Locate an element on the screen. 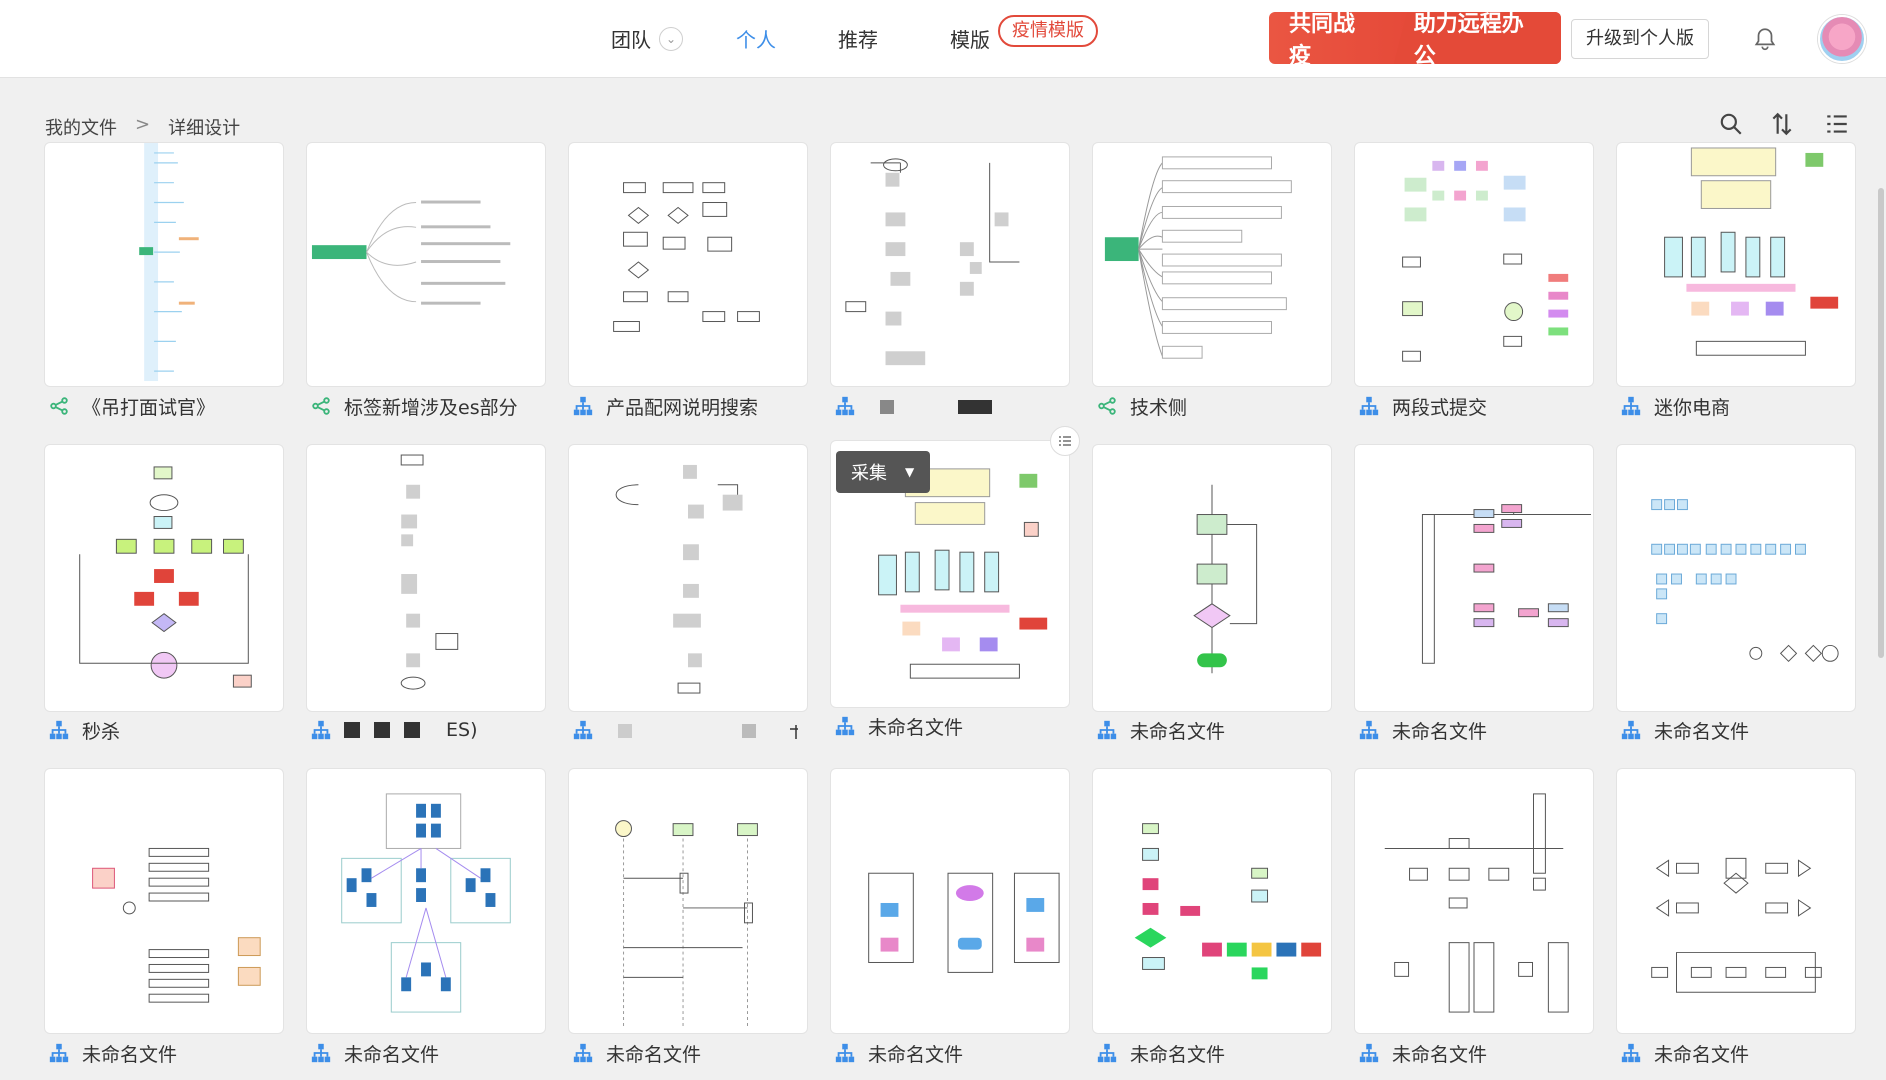 Image resolution: width=1886 pixels, height=1080 pixels. file-name-row: 迷你电商 is located at coordinates (1675, 406).